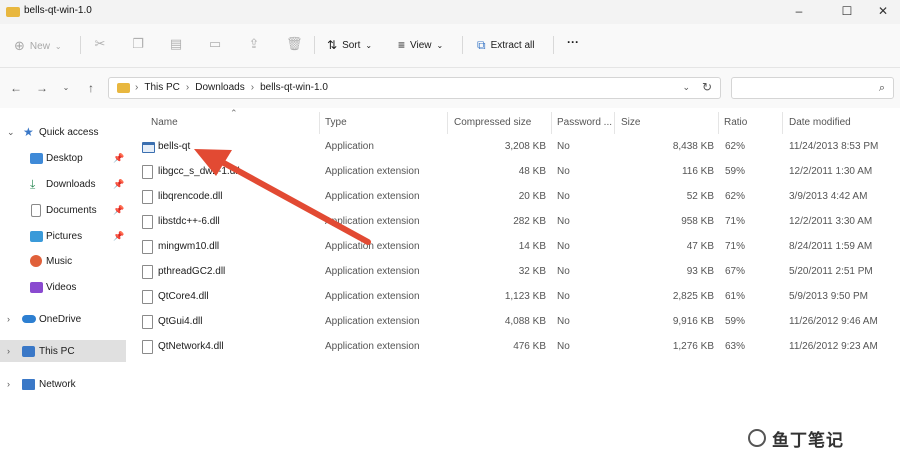 This screenshot has height=476, width=900. I want to click on sidebar-item-videos: Videos, so click(63, 287).